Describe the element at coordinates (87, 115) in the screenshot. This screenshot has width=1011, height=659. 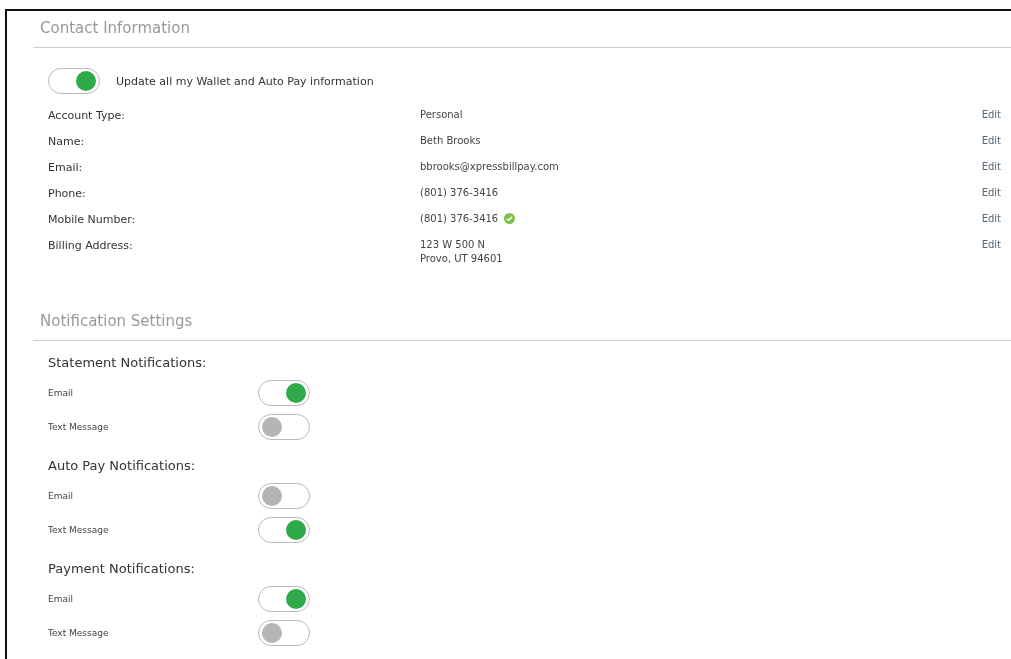
I see `field-label: Account Type:` at that location.